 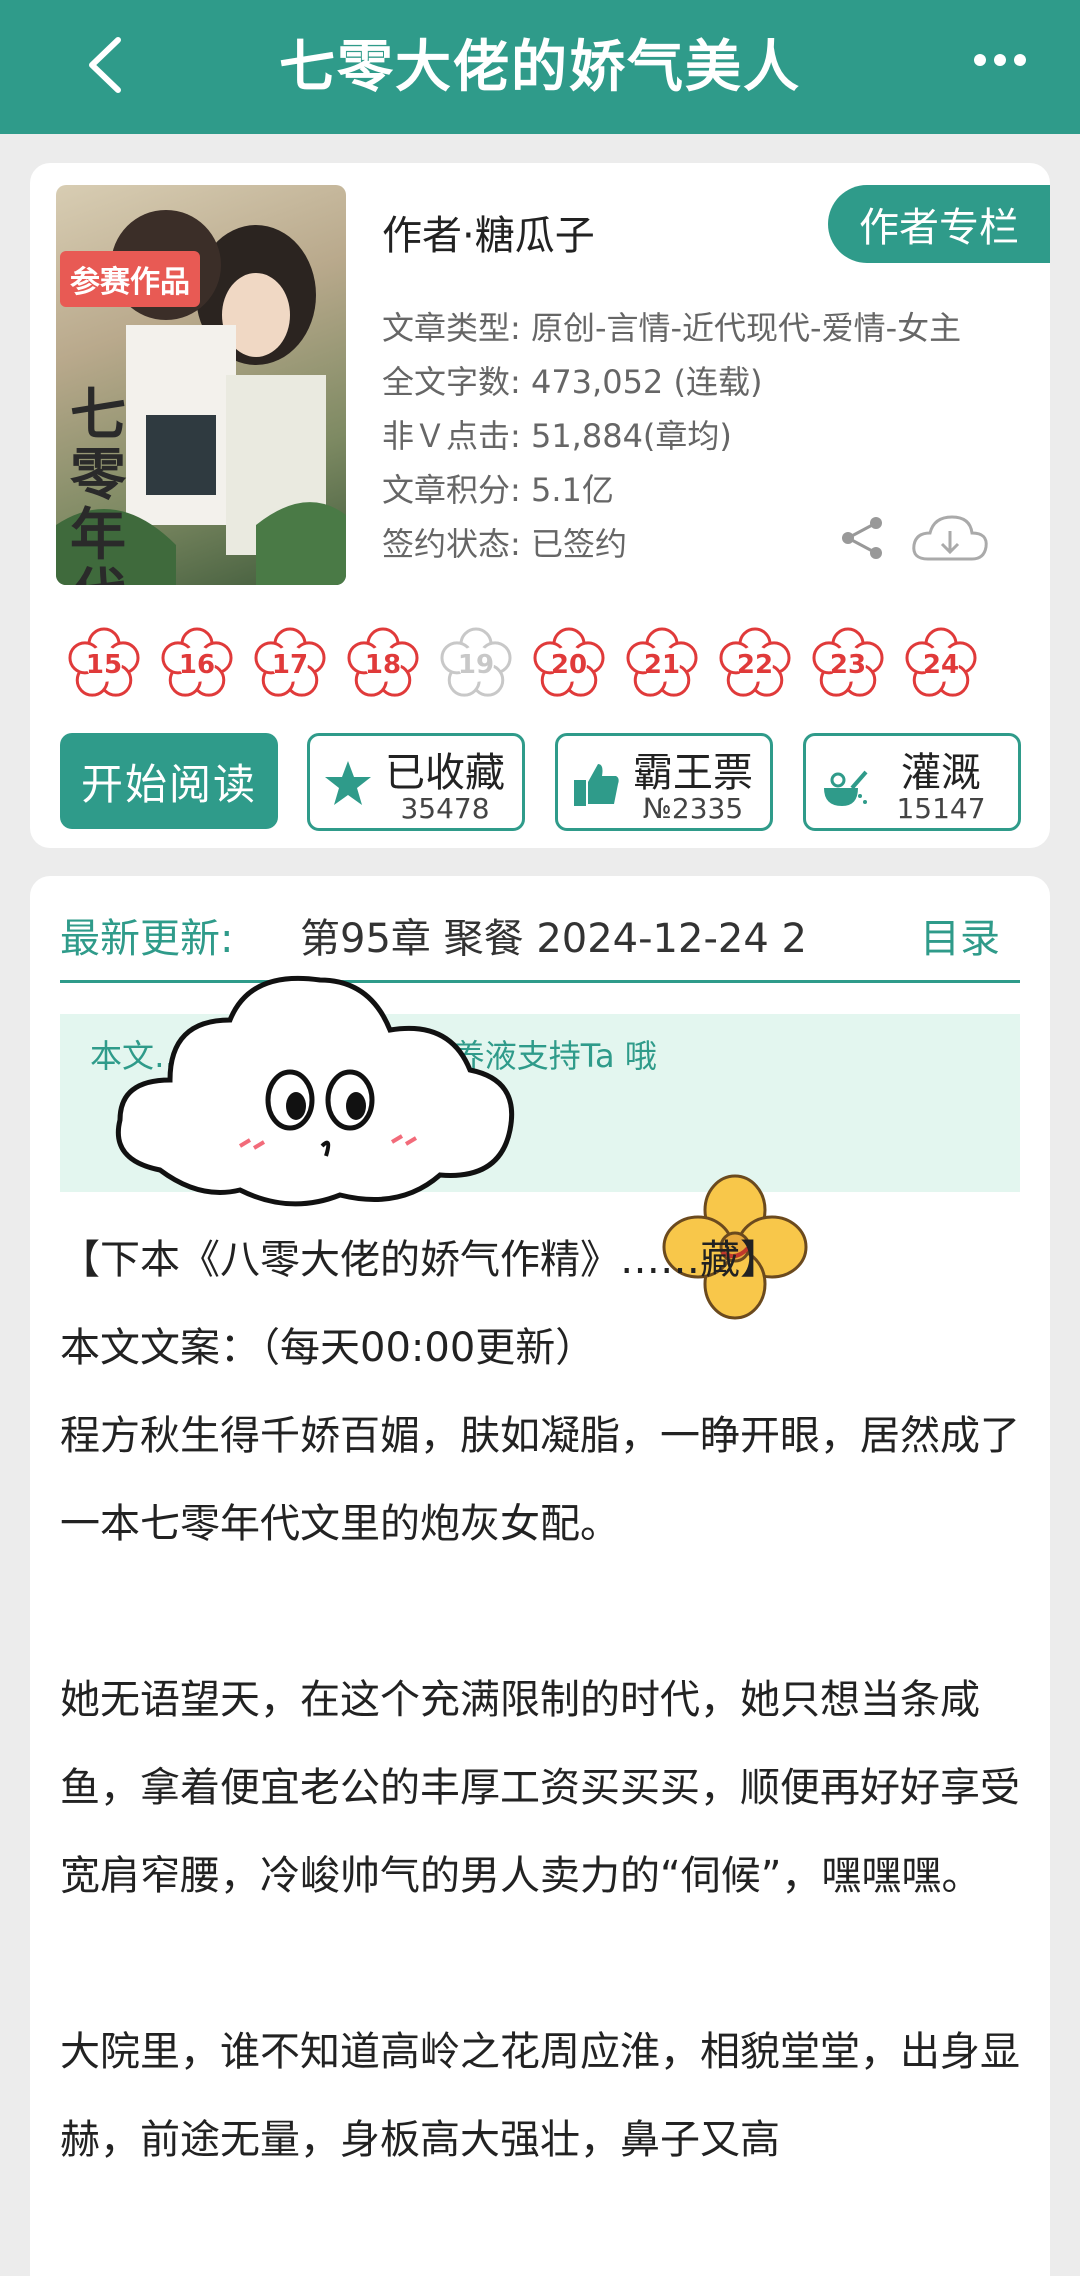 What do you see at coordinates (169, 781) in the screenshot?
I see `start-reading-button: 开始阅读` at bounding box center [169, 781].